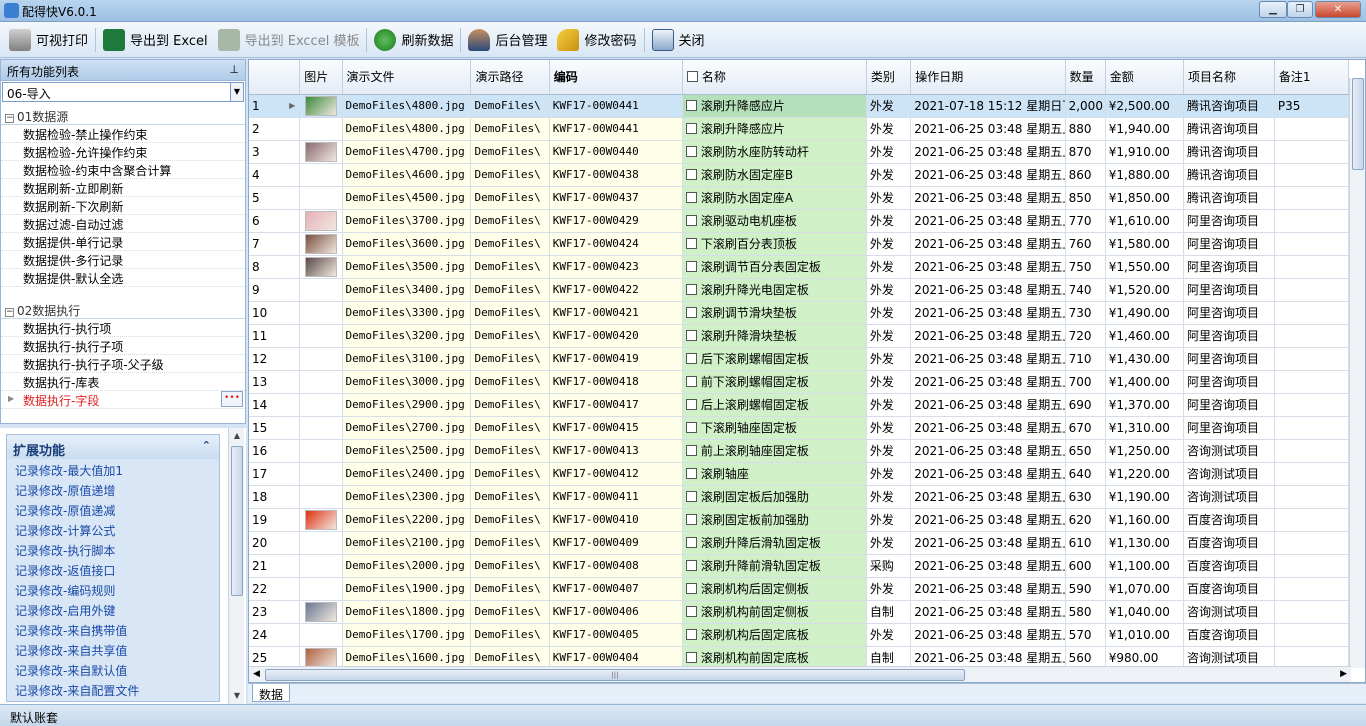 The image size is (1366, 726). I want to click on extension-item: 记录修改-来自默认值, so click(113, 669).